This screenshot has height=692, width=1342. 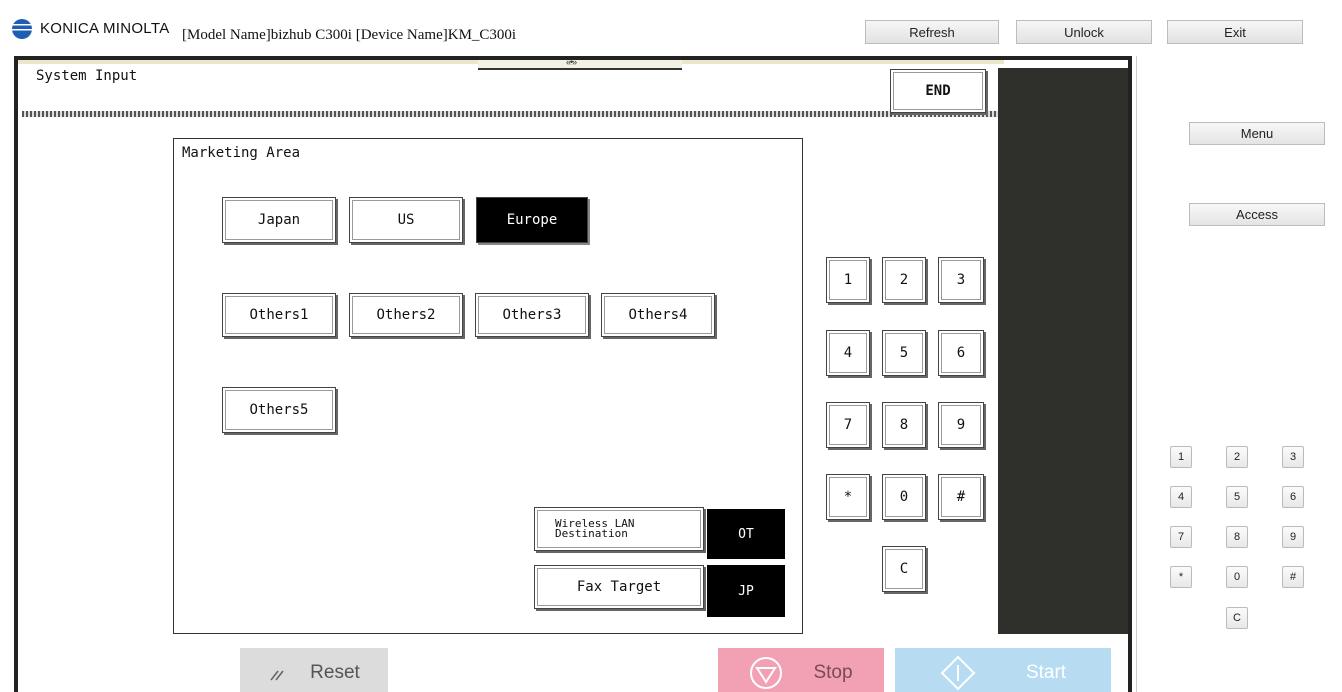 I want to click on unlock-button: Unlock, so click(x=1084, y=32).